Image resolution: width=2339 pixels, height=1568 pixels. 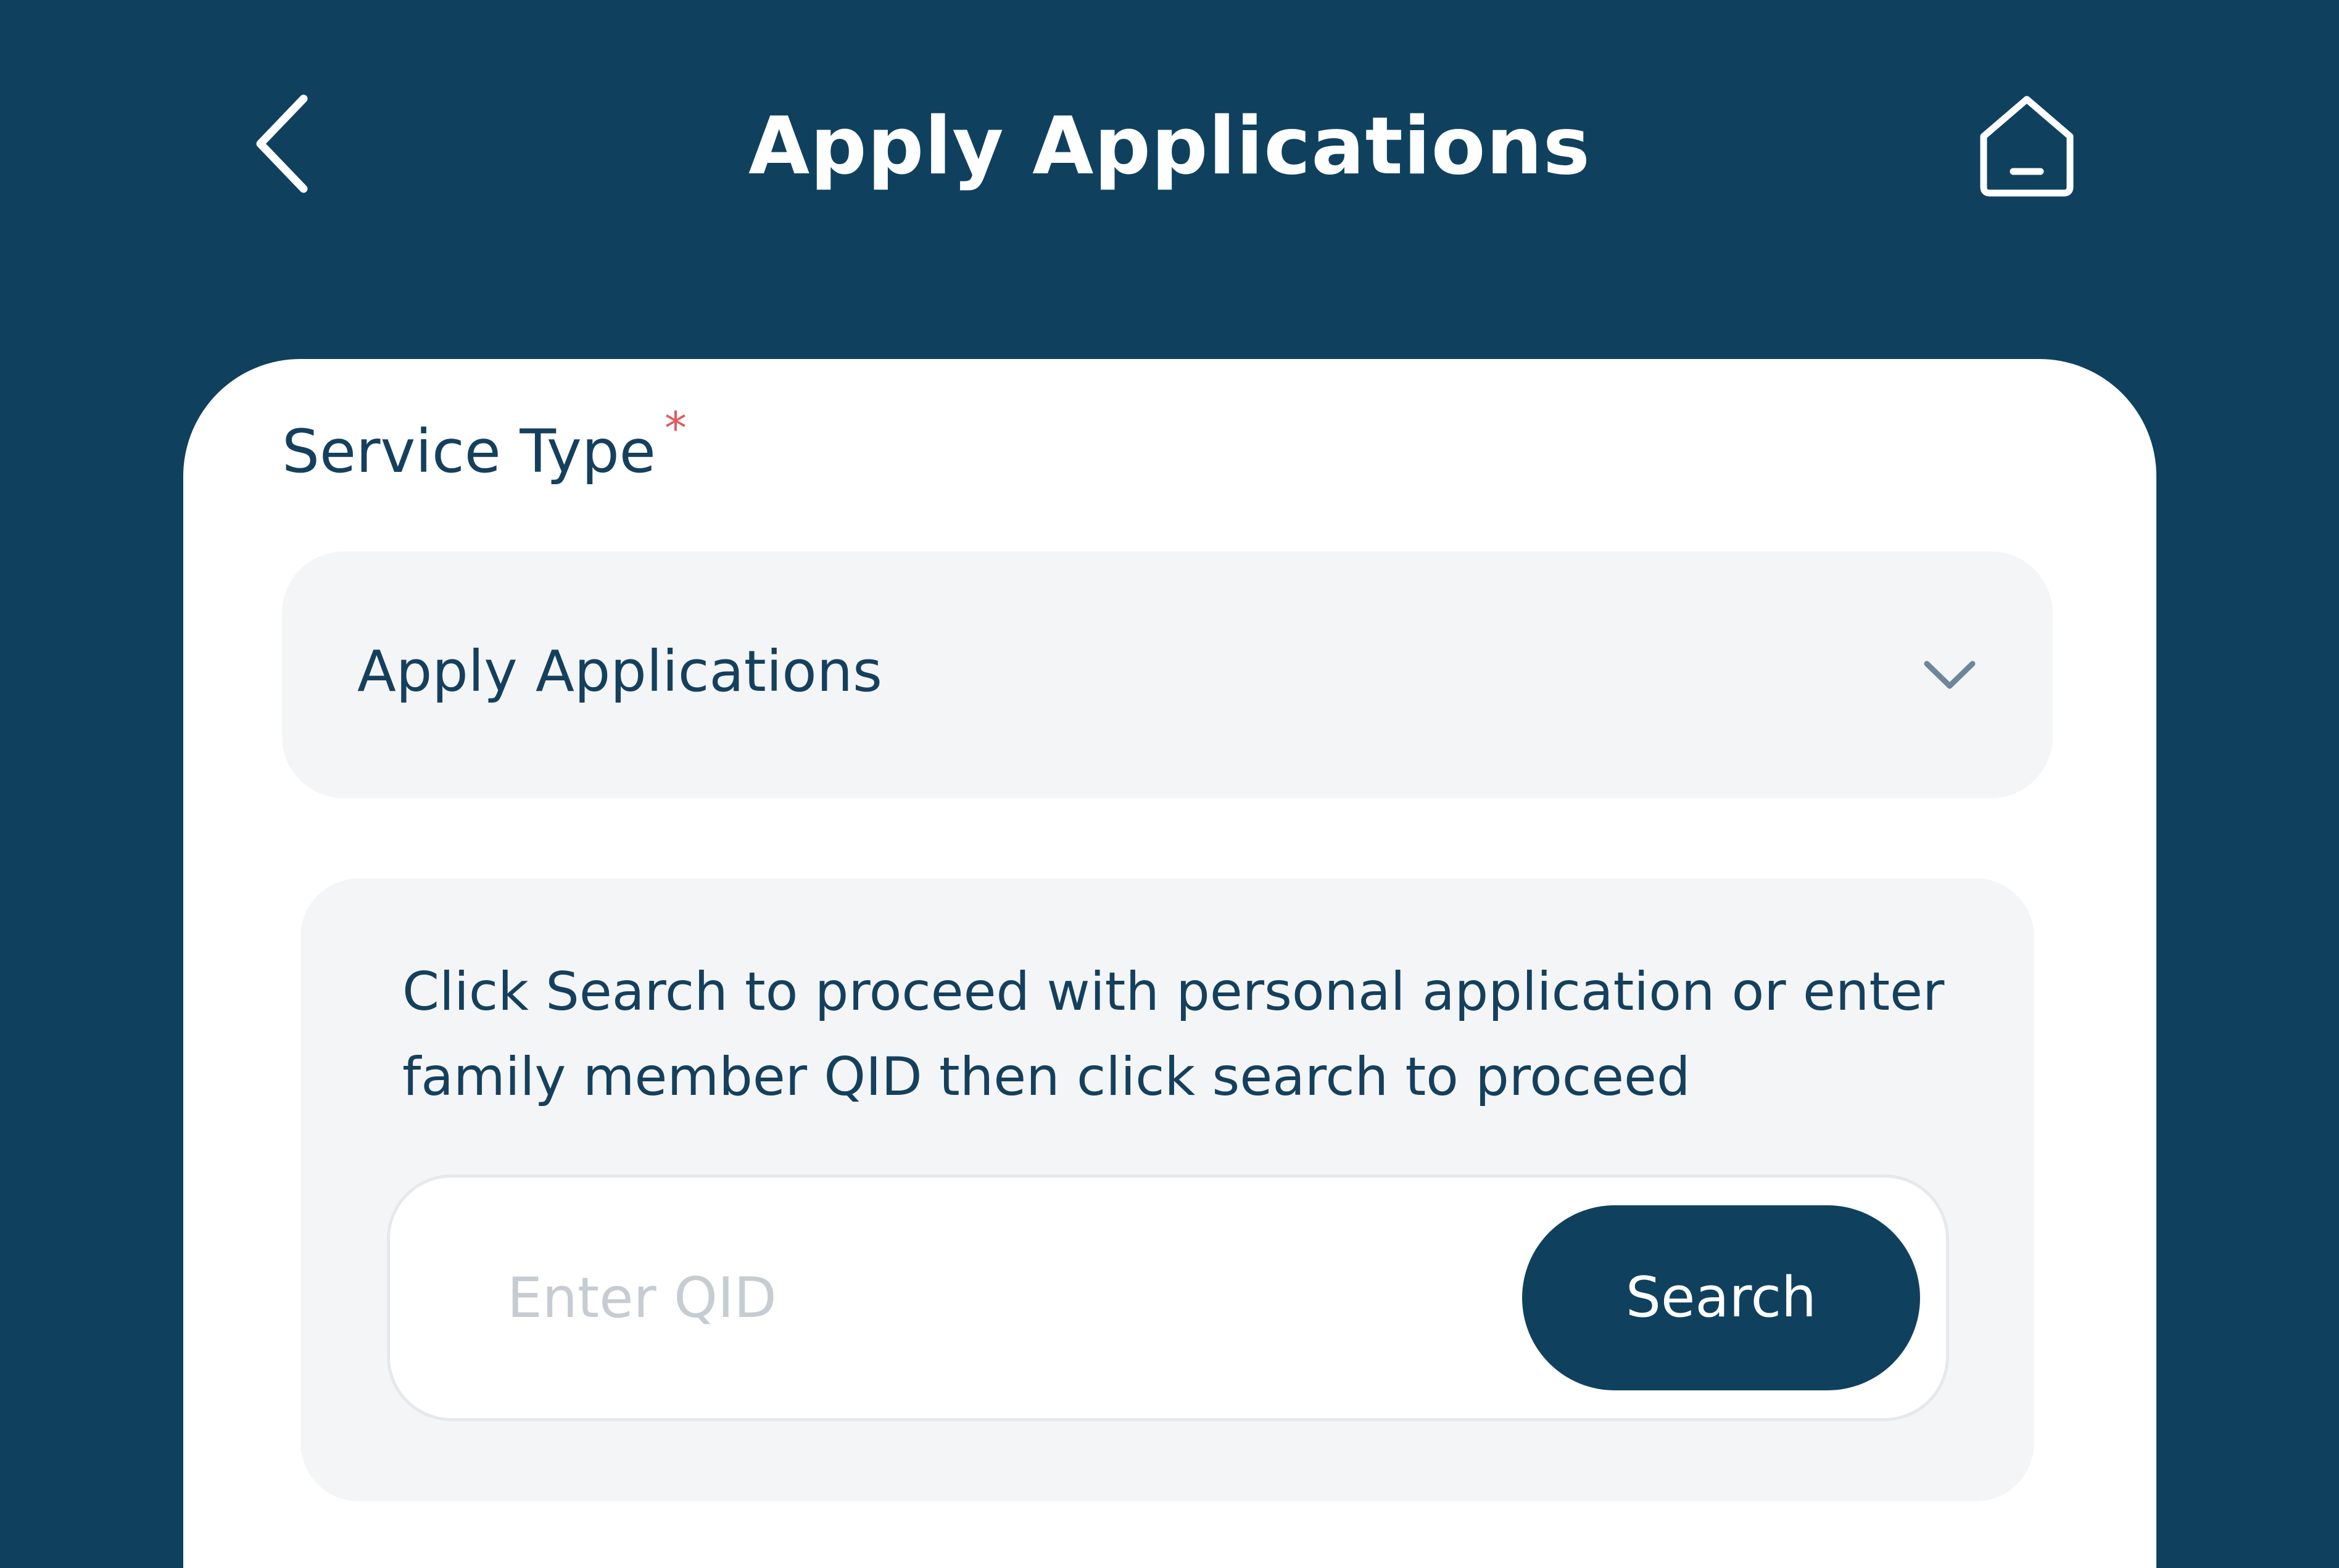 What do you see at coordinates (1167, 674) in the screenshot?
I see `service-type-select: Apply Applications` at bounding box center [1167, 674].